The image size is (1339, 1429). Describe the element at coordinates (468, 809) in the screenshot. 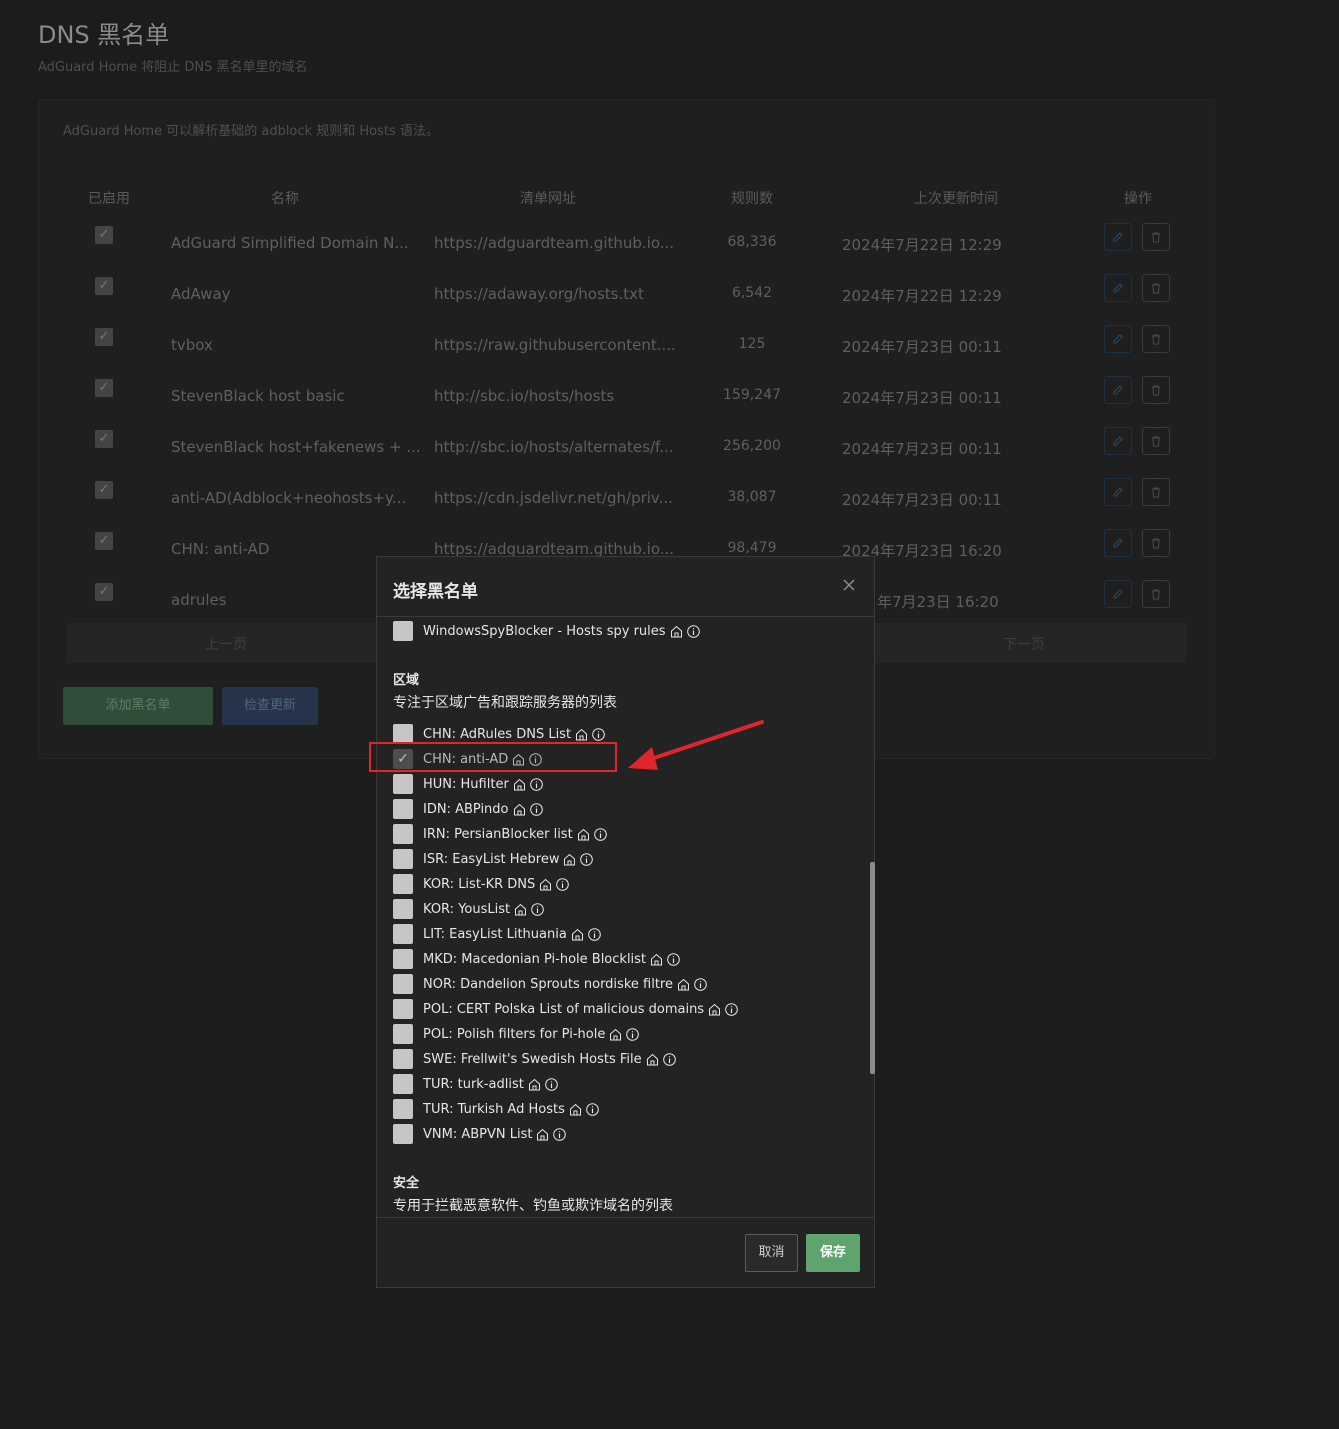

I see `list-item: IDN: ABPindo` at that location.